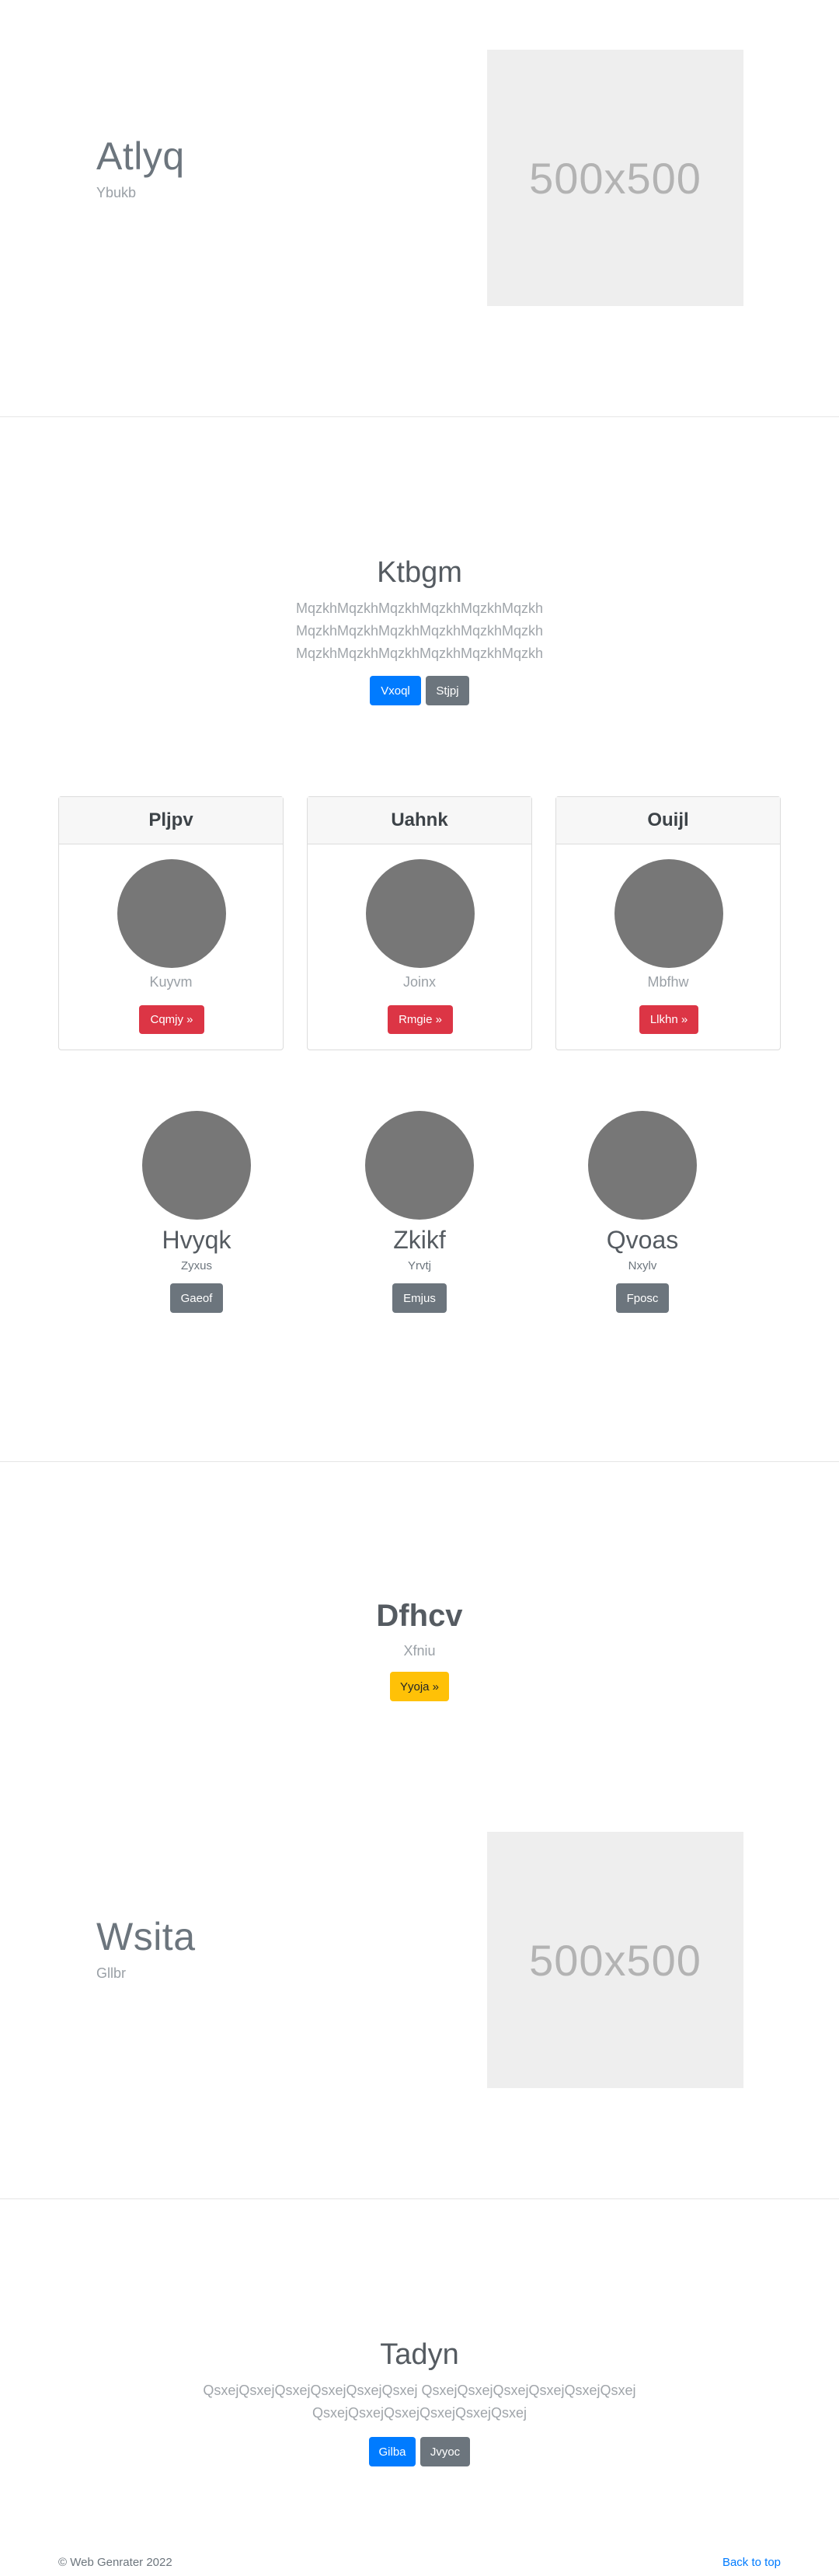  Describe the element at coordinates (445, 2451) in the screenshot. I see `hero-secondary-button: Jvyoc` at that location.